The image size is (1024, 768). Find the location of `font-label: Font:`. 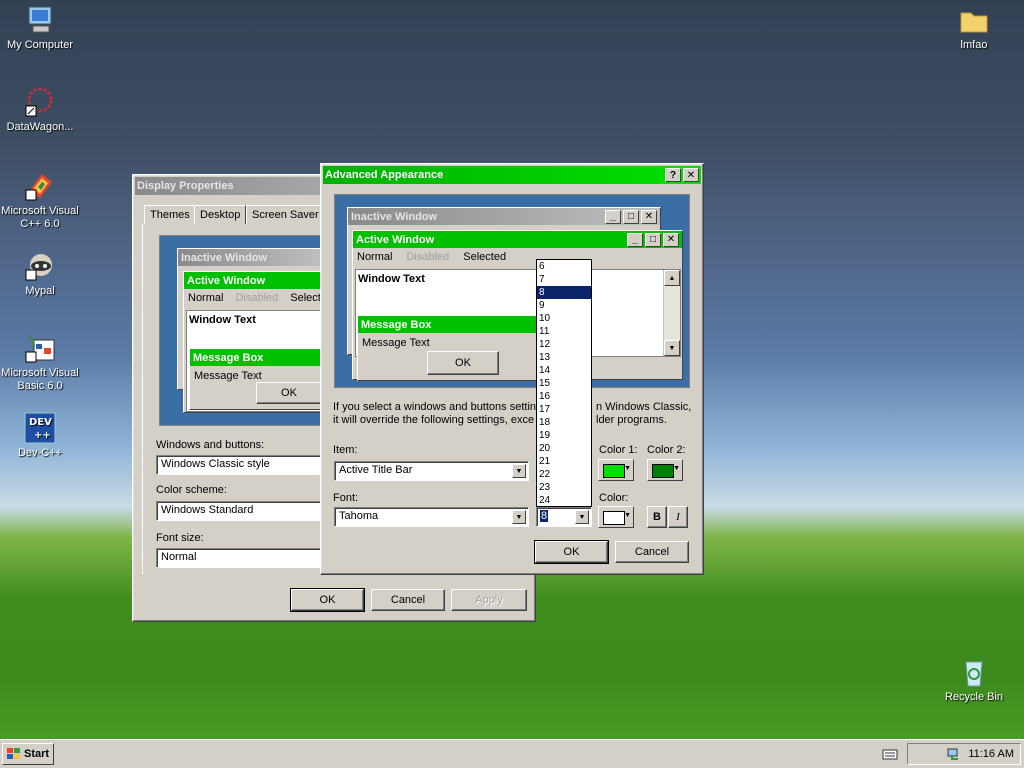

font-label: Font: is located at coordinates (346, 498).